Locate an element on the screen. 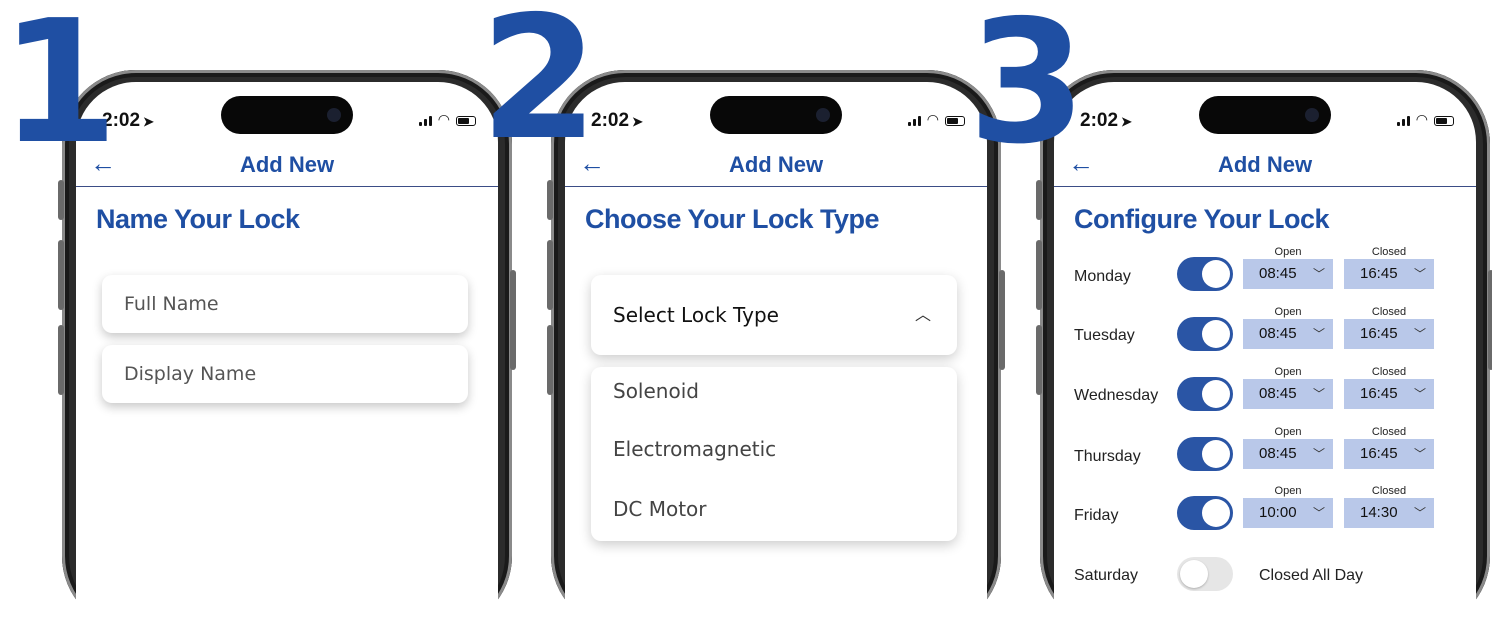 This screenshot has height=630, width=1492. toggle-friday is located at coordinates (1205, 513).